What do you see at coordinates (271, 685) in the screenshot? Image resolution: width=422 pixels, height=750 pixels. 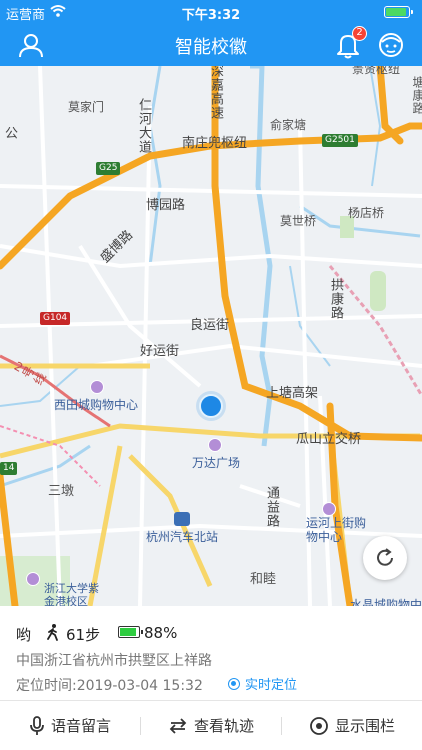 I see `realtime-label: 实时定位` at bounding box center [271, 685].